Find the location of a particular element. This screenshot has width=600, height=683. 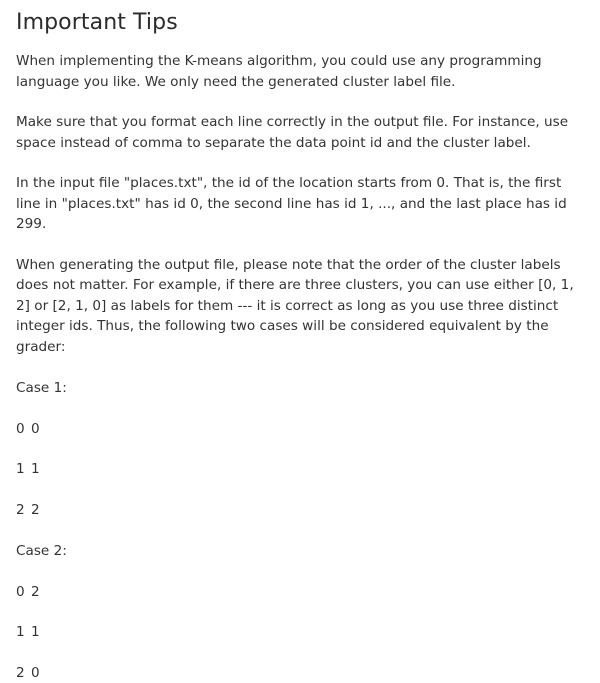

case-2-line: 1 1 is located at coordinates (296, 632).